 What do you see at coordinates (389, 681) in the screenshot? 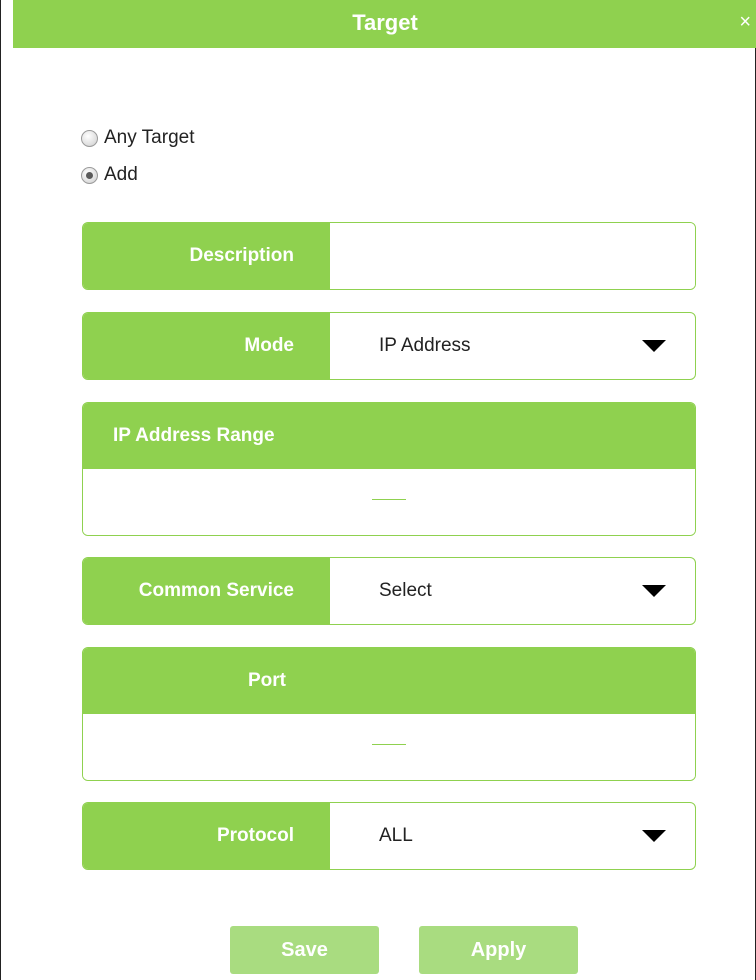
I see `port-label: Port` at bounding box center [389, 681].